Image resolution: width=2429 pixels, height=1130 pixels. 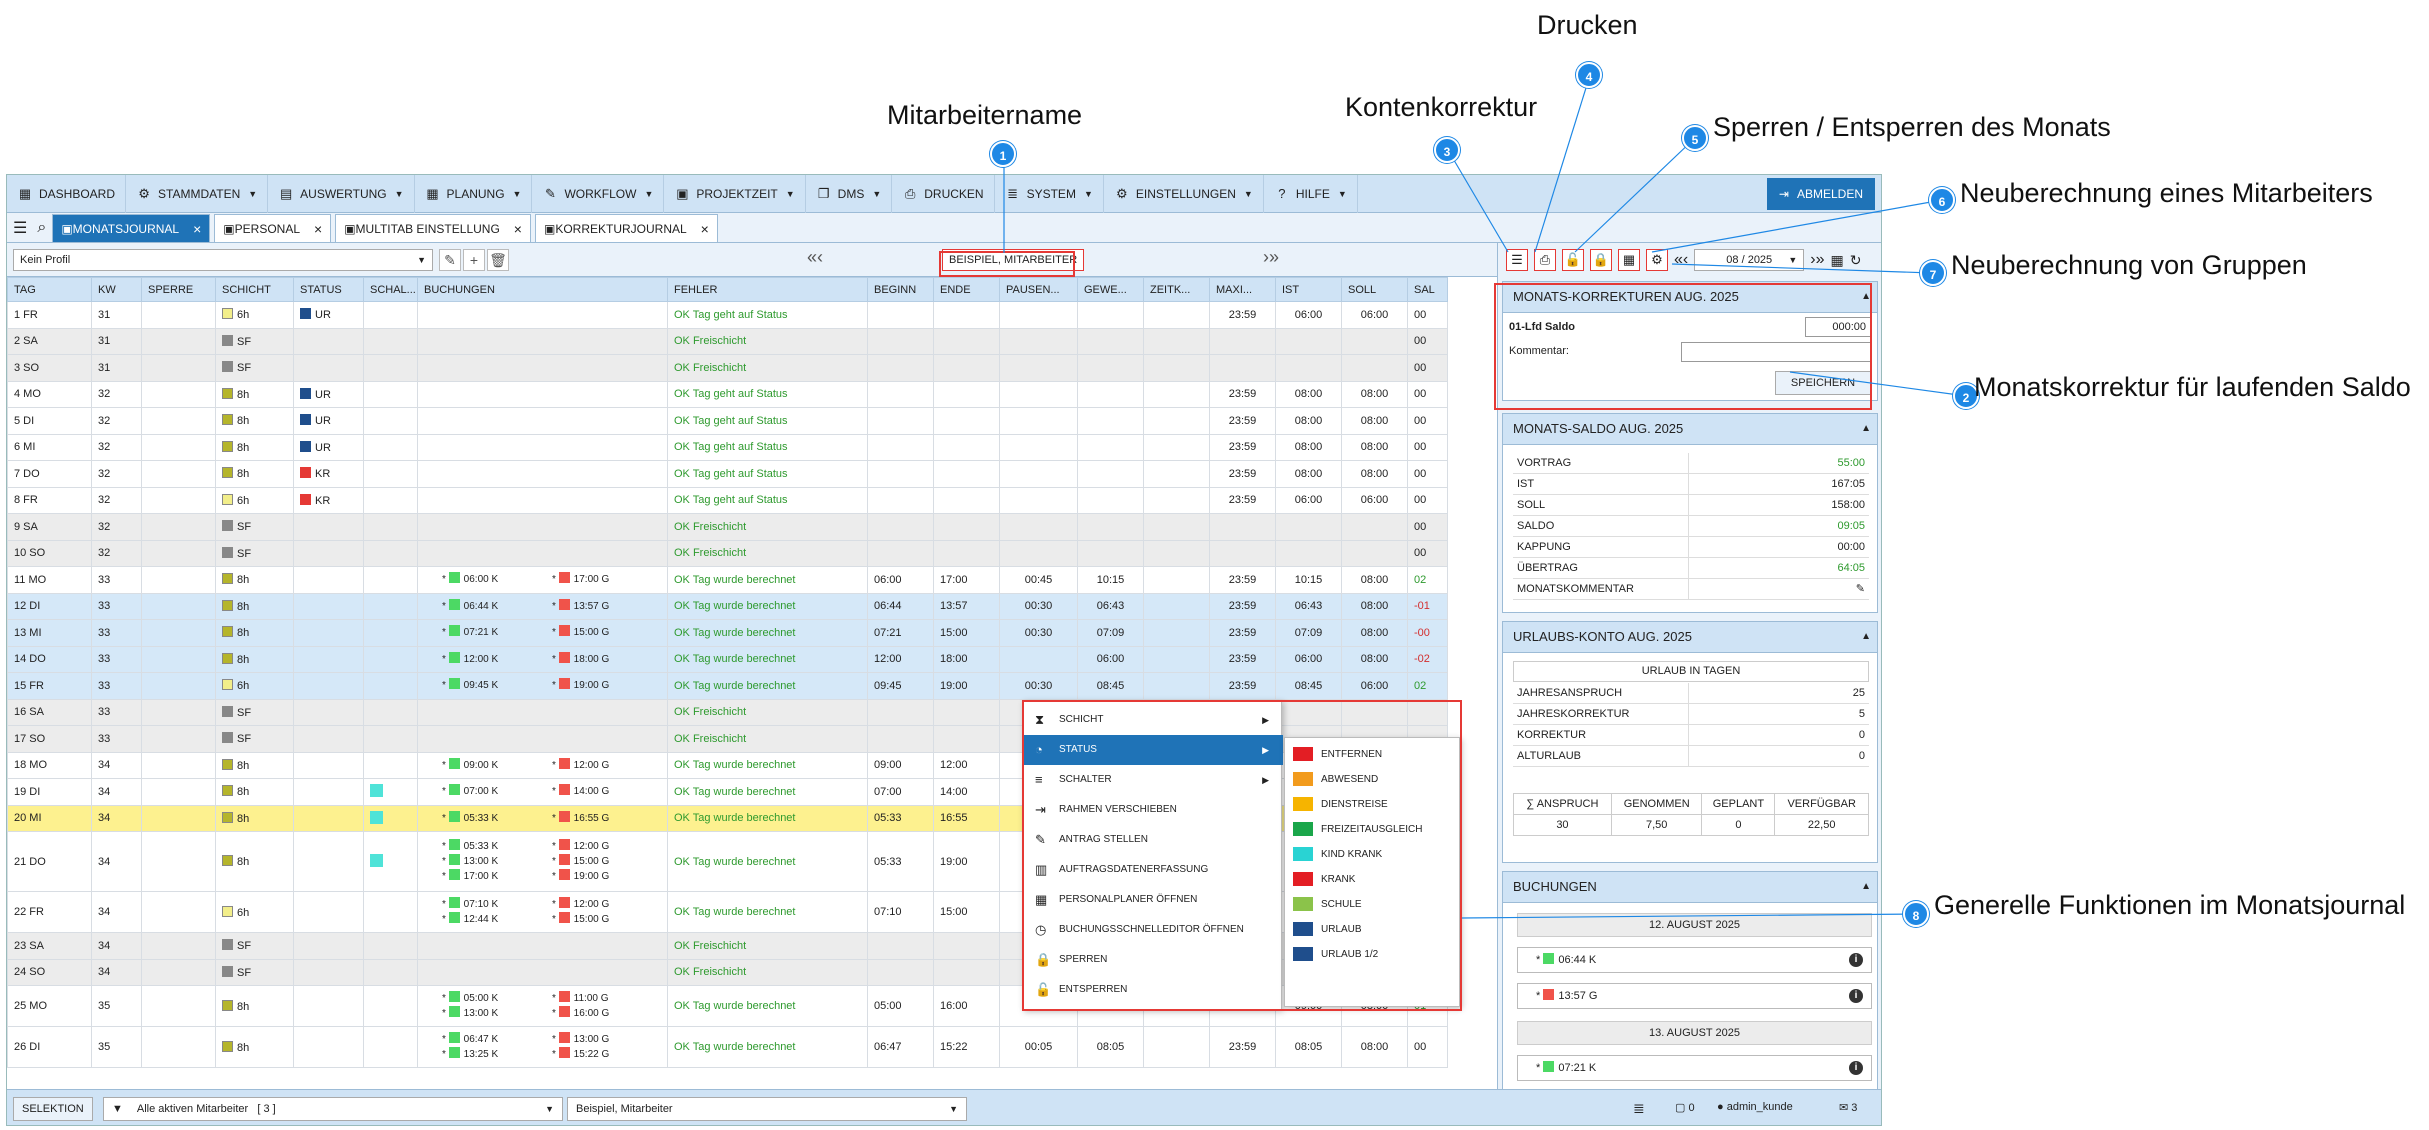 What do you see at coordinates (542, 606) in the screenshot?
I see `bookings-cell: * 06:44 K * 13:57 G` at bounding box center [542, 606].